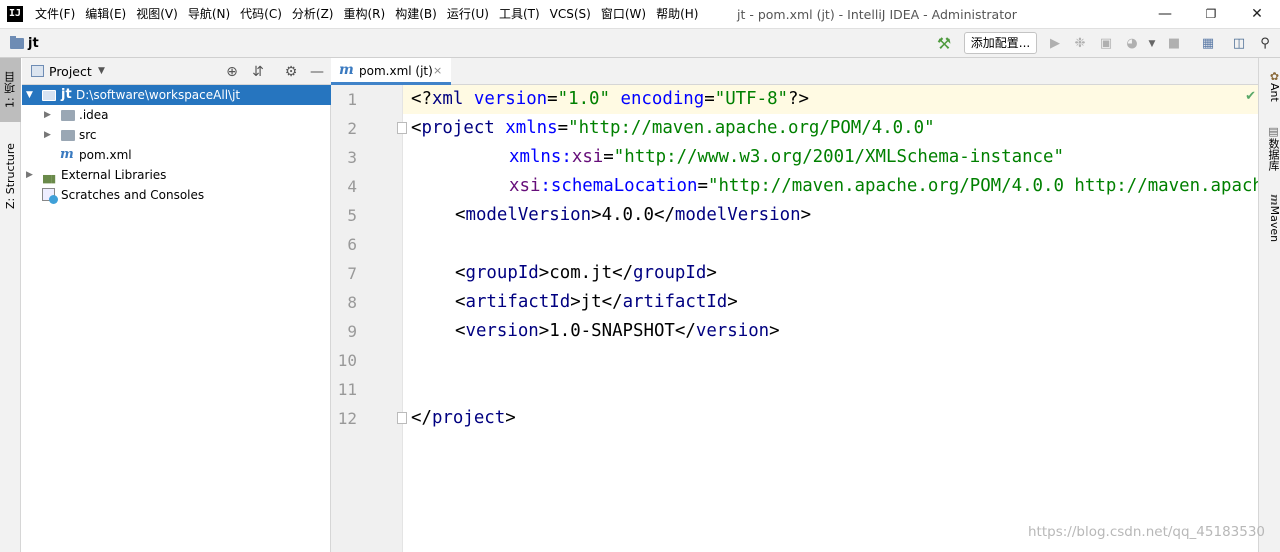 The height and width of the screenshot is (552, 1280). I want to click on menu-refactor: 重构(R), so click(365, 14).